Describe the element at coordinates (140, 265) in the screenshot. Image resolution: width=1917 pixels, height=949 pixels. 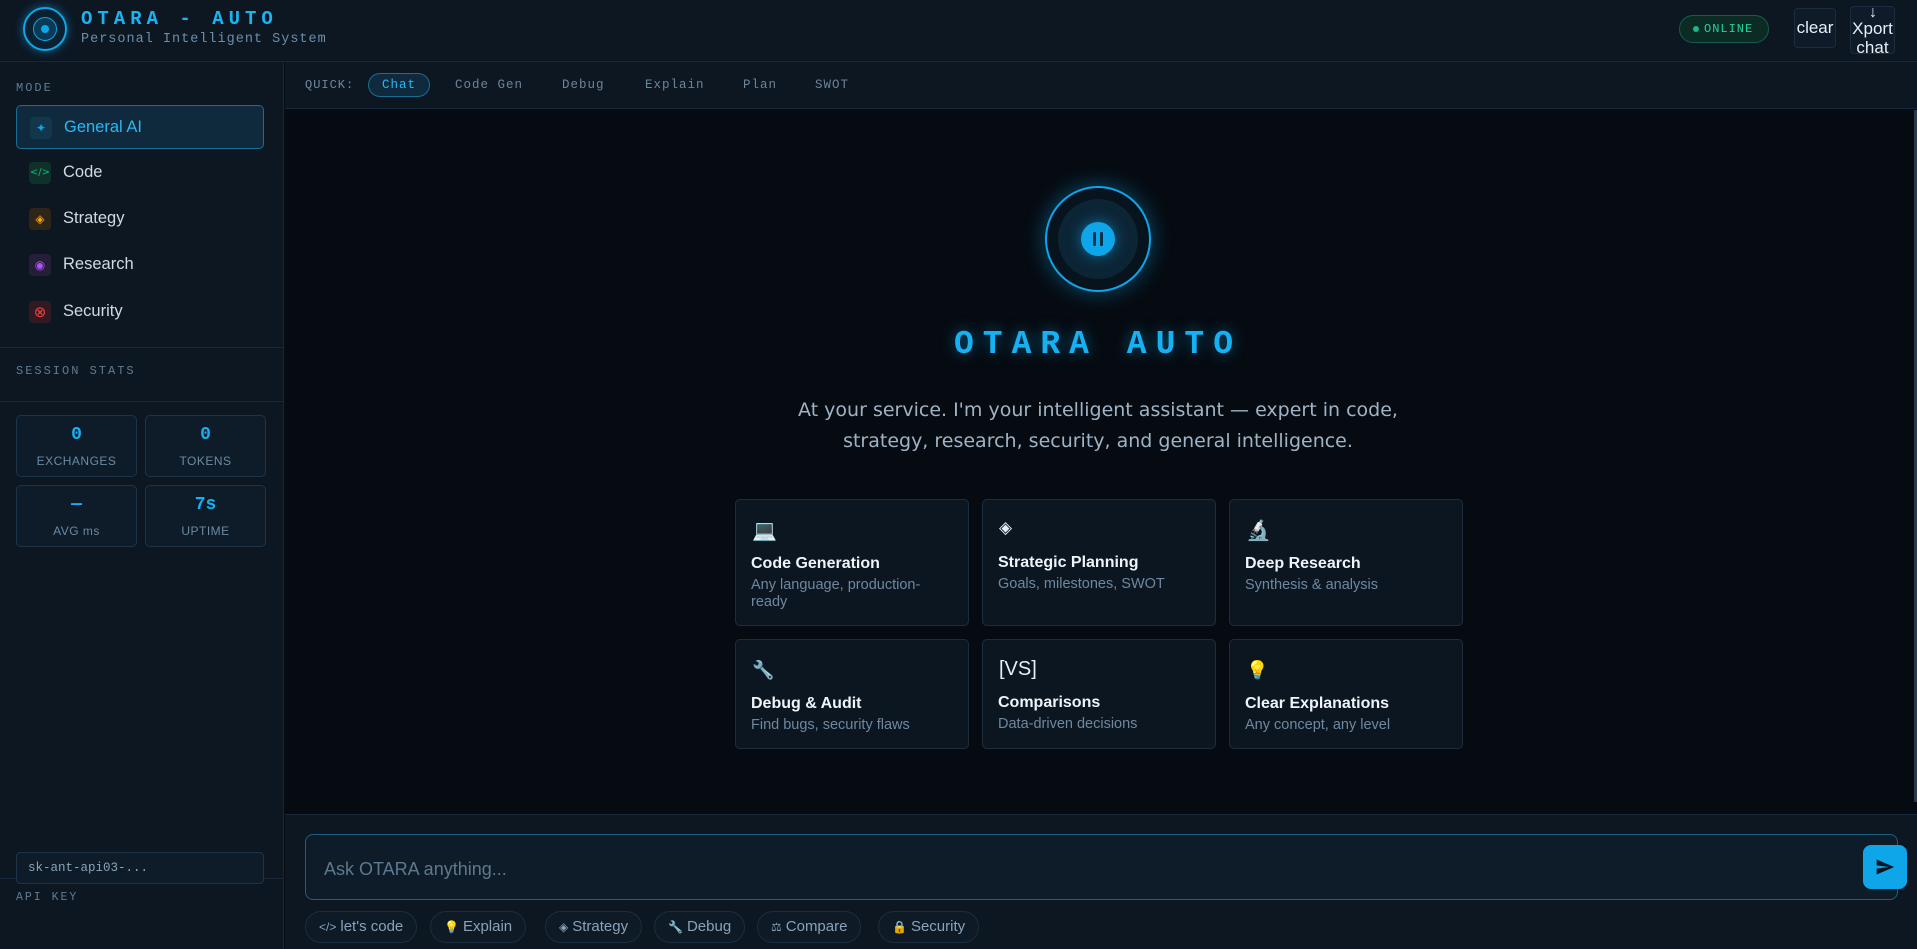
I see `mode-item-research: ◉ Research` at that location.